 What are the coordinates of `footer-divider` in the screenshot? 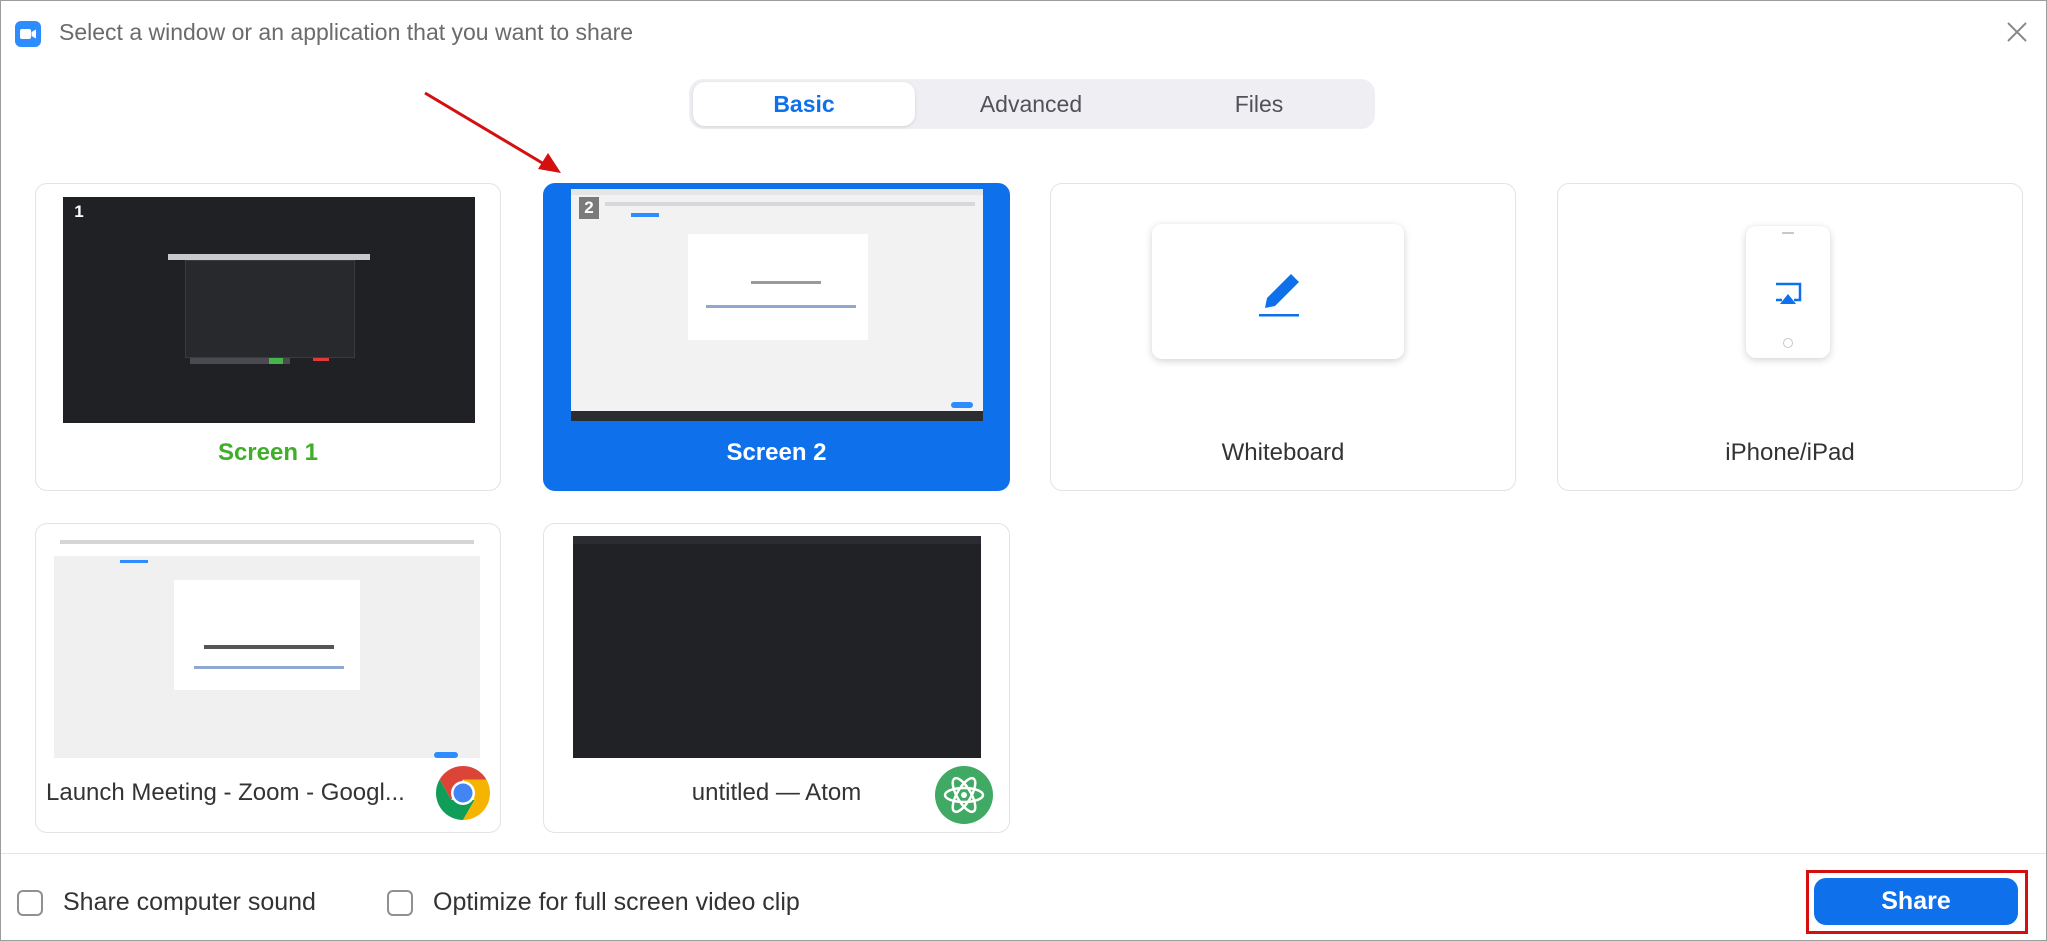 It's located at (1023, 853).